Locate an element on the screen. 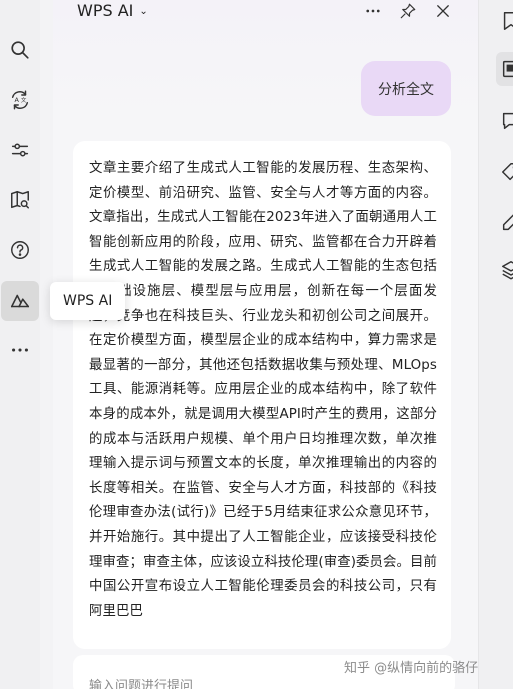  book-search-button is located at coordinates (20, 200).